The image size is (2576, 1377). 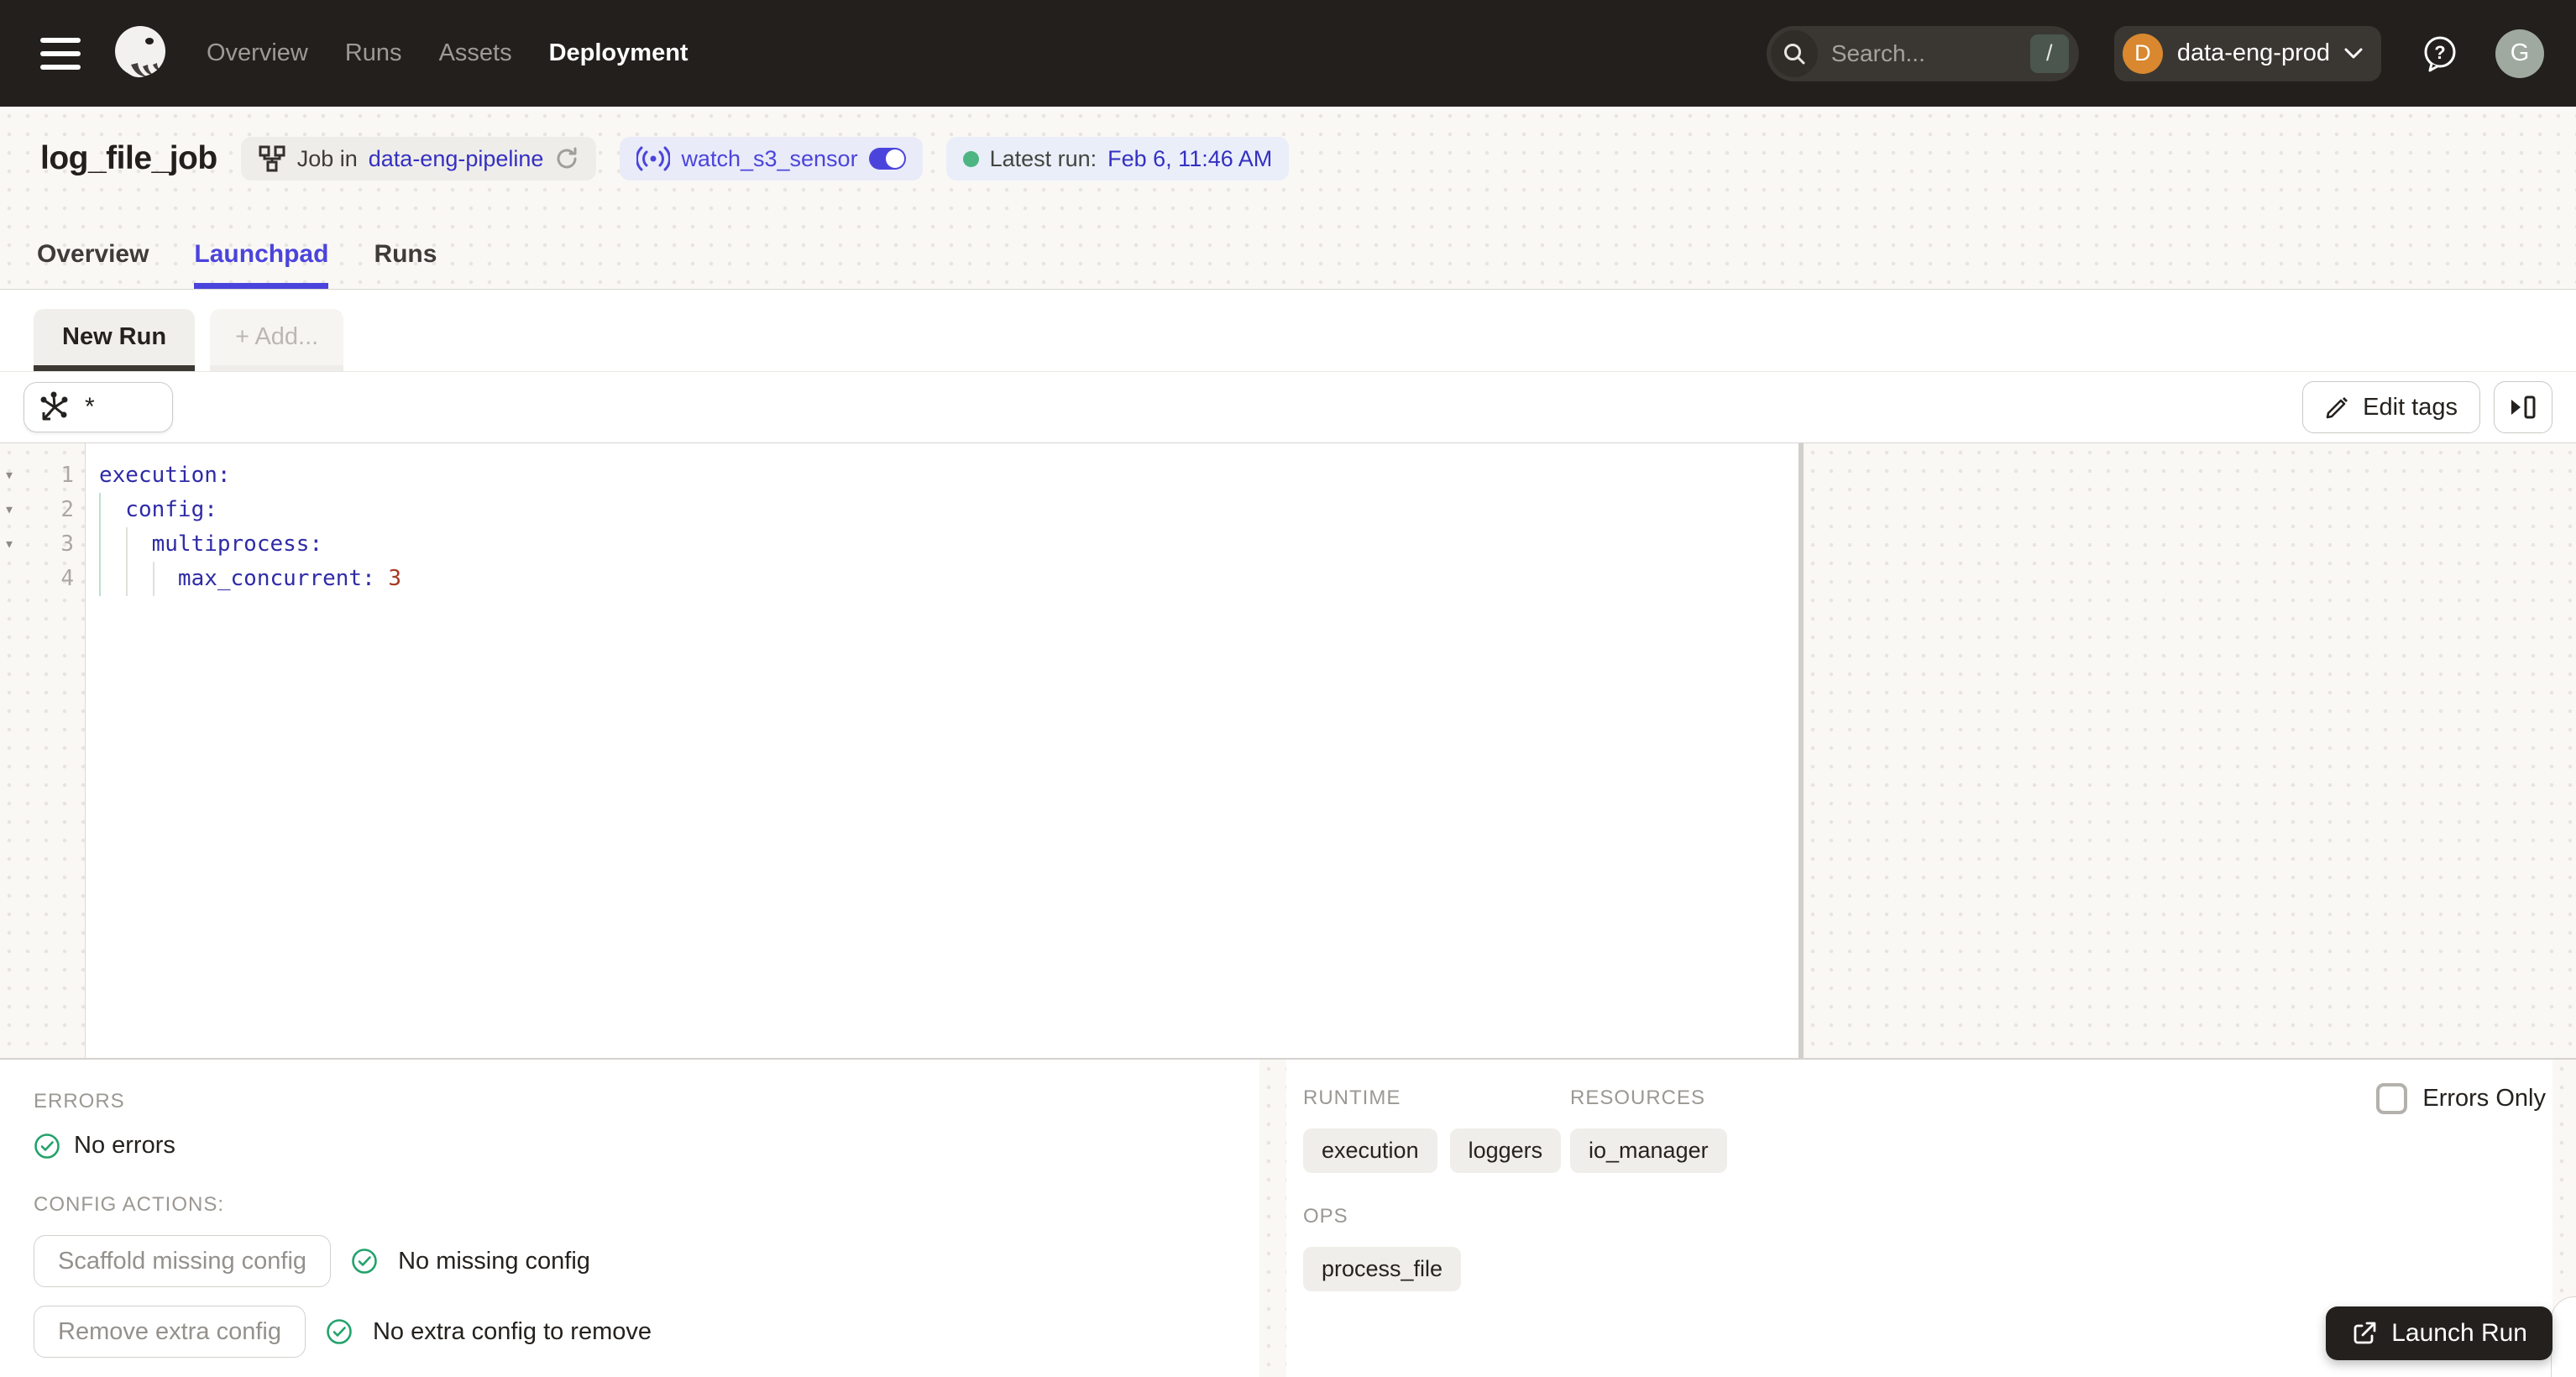 I want to click on op-selector-input: *, so click(x=99, y=407).